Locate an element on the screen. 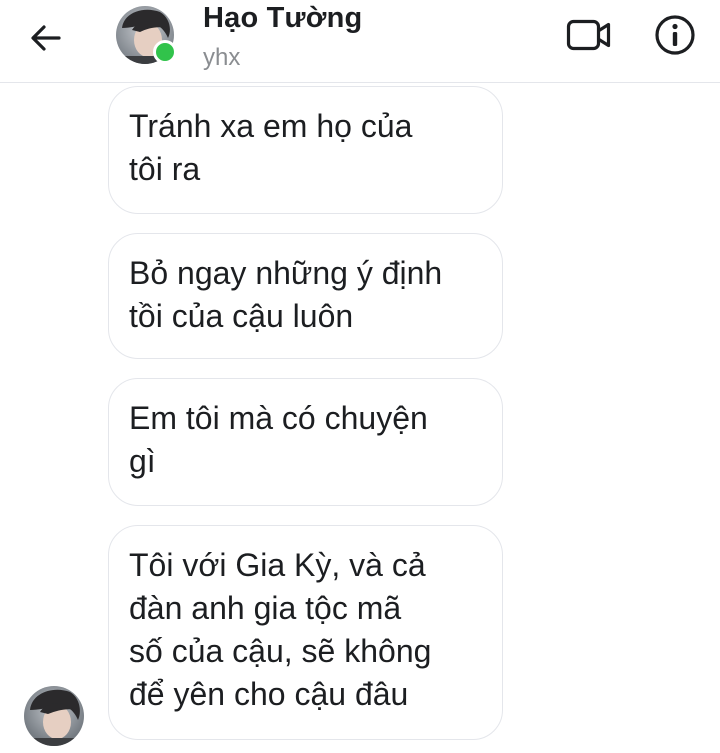  contact-avatar-container is located at coordinates (146, 35).